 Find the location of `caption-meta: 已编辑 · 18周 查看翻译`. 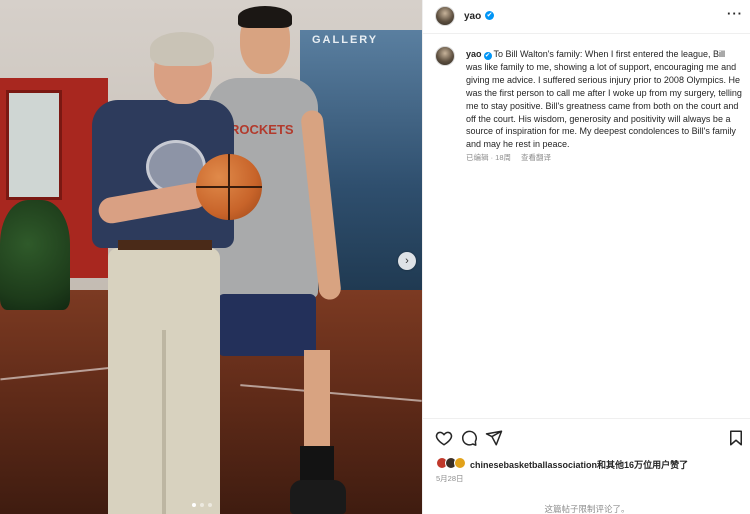

caption-meta: 已编辑 · 18周 查看翻译 is located at coordinates (513, 157).